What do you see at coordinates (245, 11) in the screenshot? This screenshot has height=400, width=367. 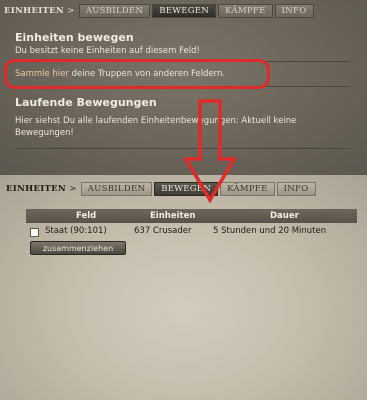 I see `tab-kaempfe: KÄMPFE` at bounding box center [245, 11].